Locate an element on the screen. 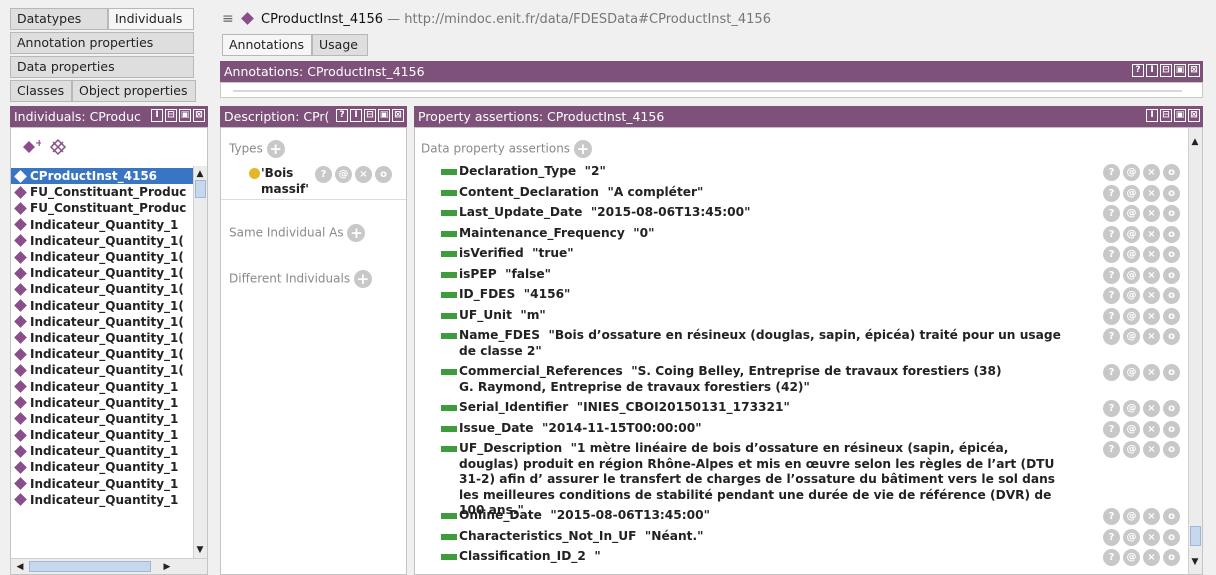  add-type-button: + is located at coordinates (275, 149).